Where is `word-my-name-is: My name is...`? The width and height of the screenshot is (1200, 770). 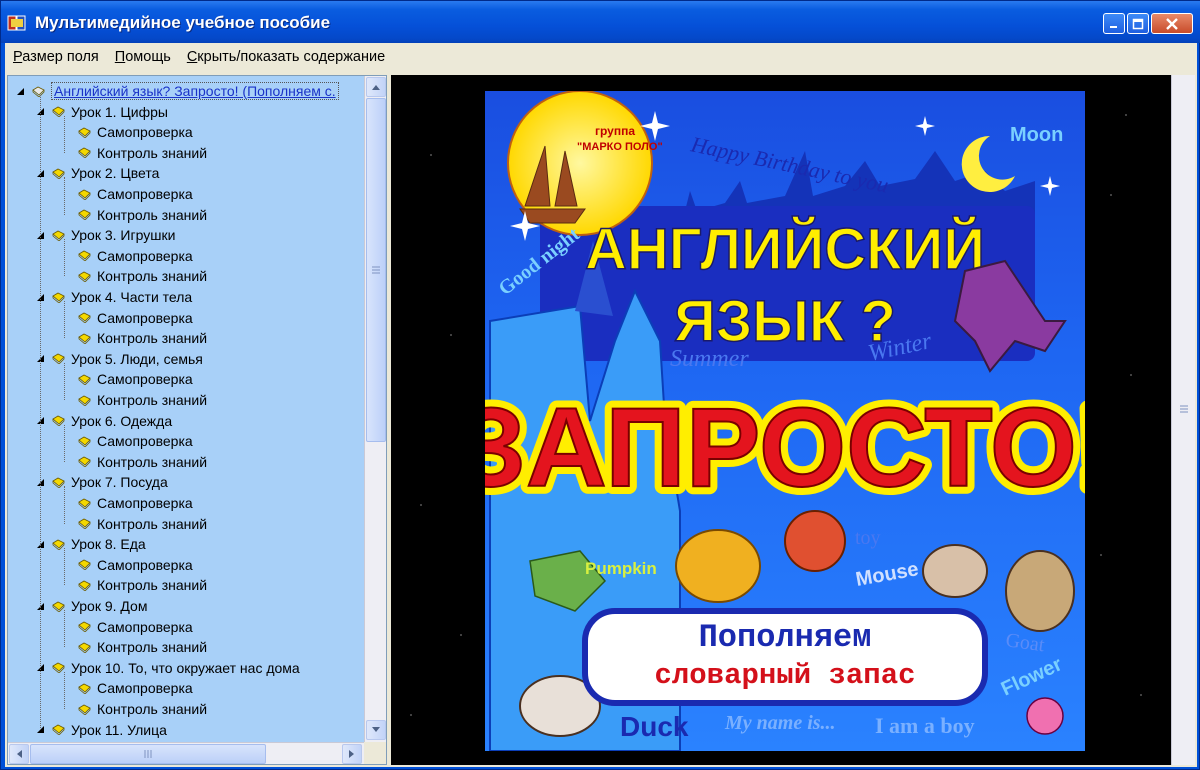 word-my-name-is: My name is... is located at coordinates (780, 723).